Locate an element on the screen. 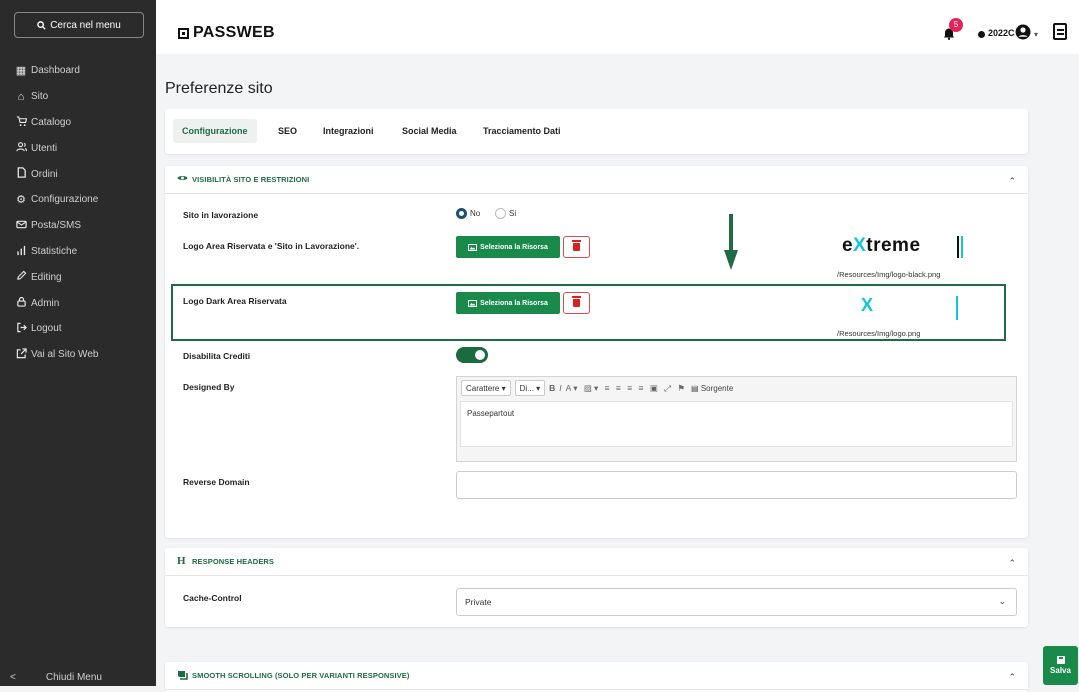  lock-icon is located at coordinates (21, 303).